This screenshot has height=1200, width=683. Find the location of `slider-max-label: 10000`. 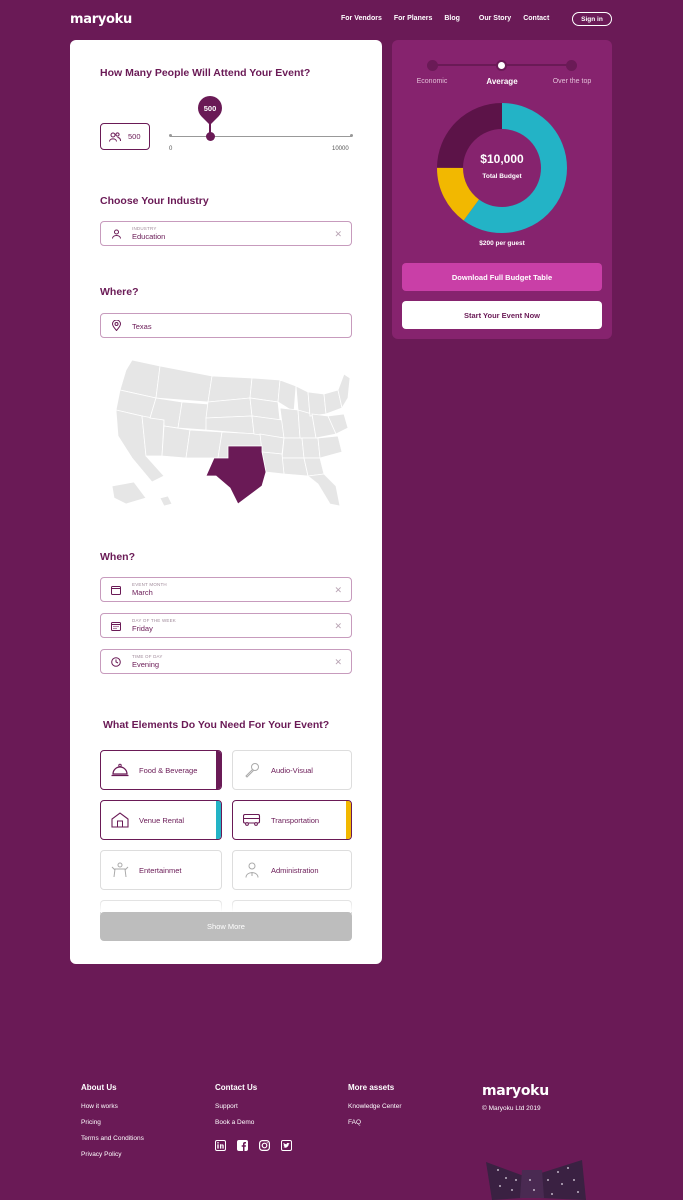

slider-max-label: 10000 is located at coordinates (340, 149).